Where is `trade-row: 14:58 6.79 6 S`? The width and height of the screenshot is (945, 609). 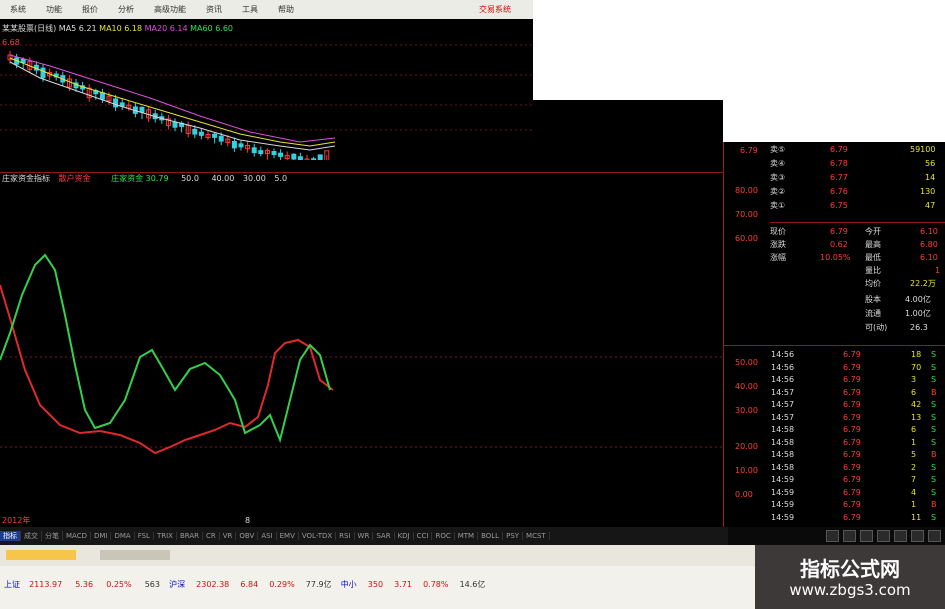 trade-row: 14:58 6.79 6 S is located at coordinates (858, 429).